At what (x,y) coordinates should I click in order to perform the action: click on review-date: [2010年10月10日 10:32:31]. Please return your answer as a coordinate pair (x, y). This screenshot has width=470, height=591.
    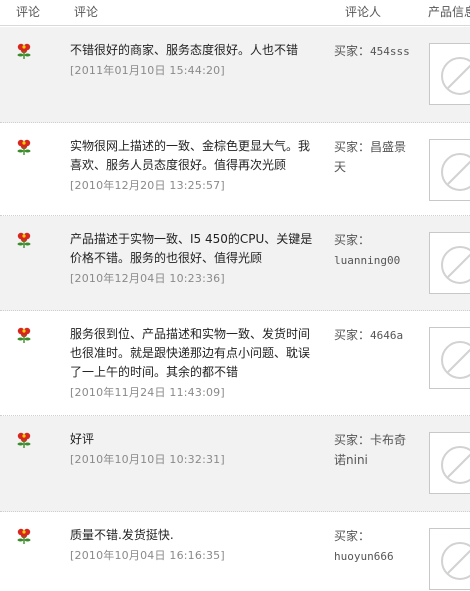
    Looking at the image, I should click on (147, 459).